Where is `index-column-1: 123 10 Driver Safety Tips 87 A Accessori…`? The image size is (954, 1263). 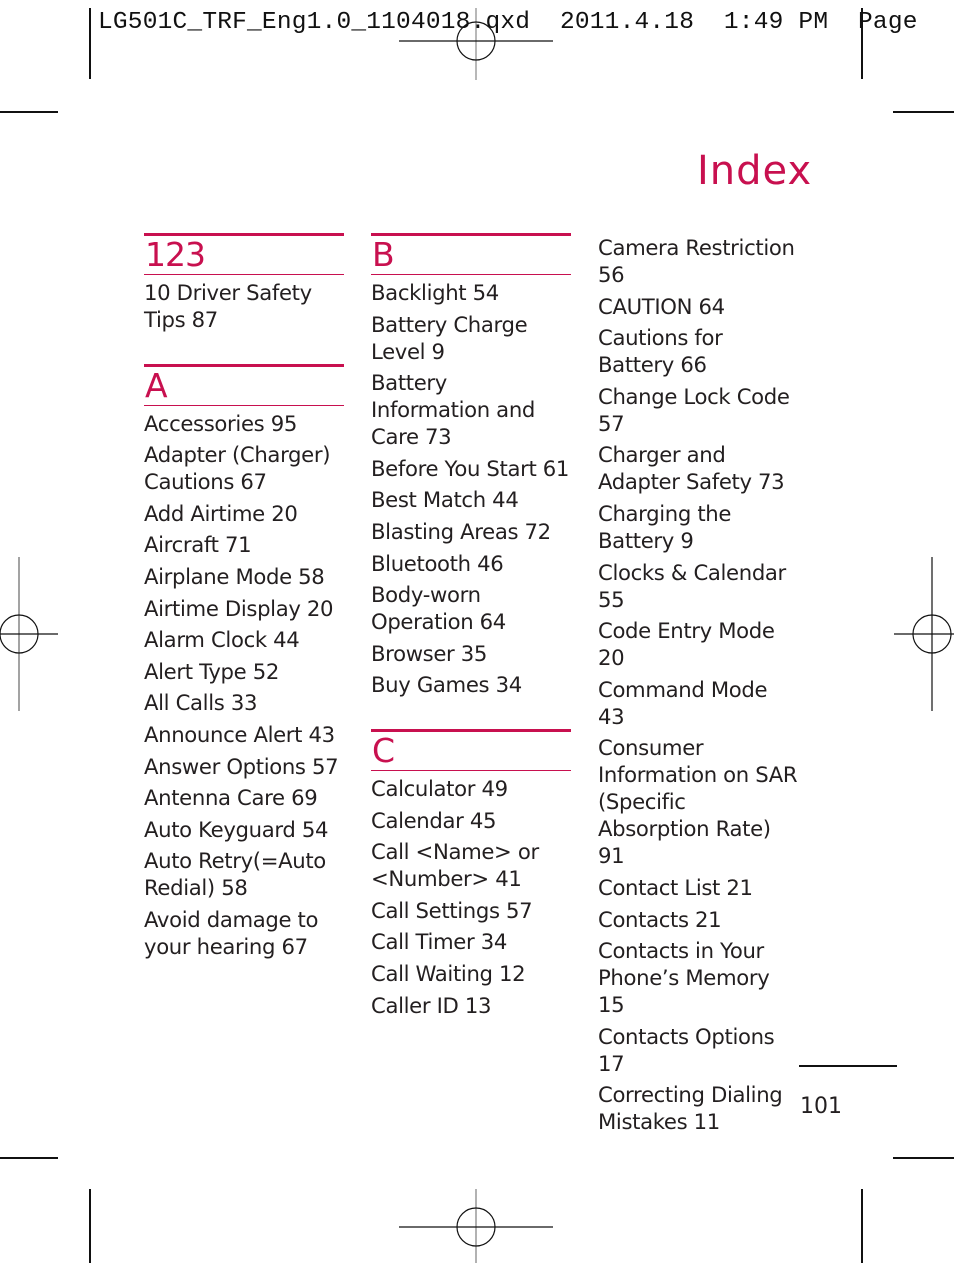 index-column-1: 123 10 Driver Safety Tips 87 A Accessori… is located at coordinates (244, 599).